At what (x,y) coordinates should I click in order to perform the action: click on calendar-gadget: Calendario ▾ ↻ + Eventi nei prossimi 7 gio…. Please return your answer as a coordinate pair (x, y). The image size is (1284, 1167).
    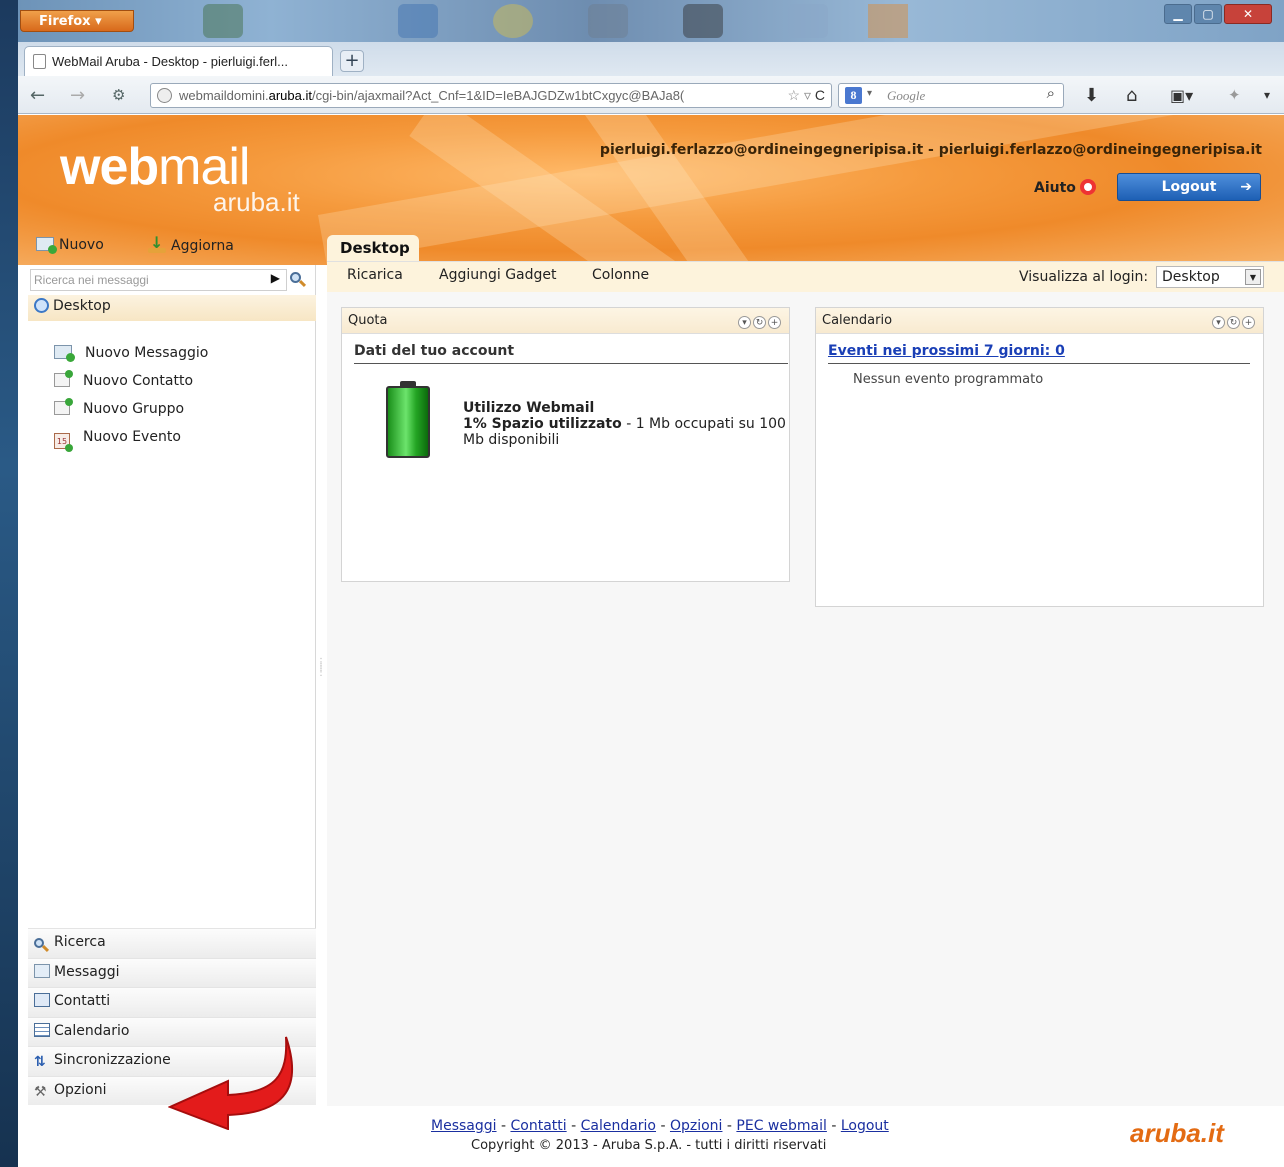
    Looking at the image, I should click on (1039, 457).